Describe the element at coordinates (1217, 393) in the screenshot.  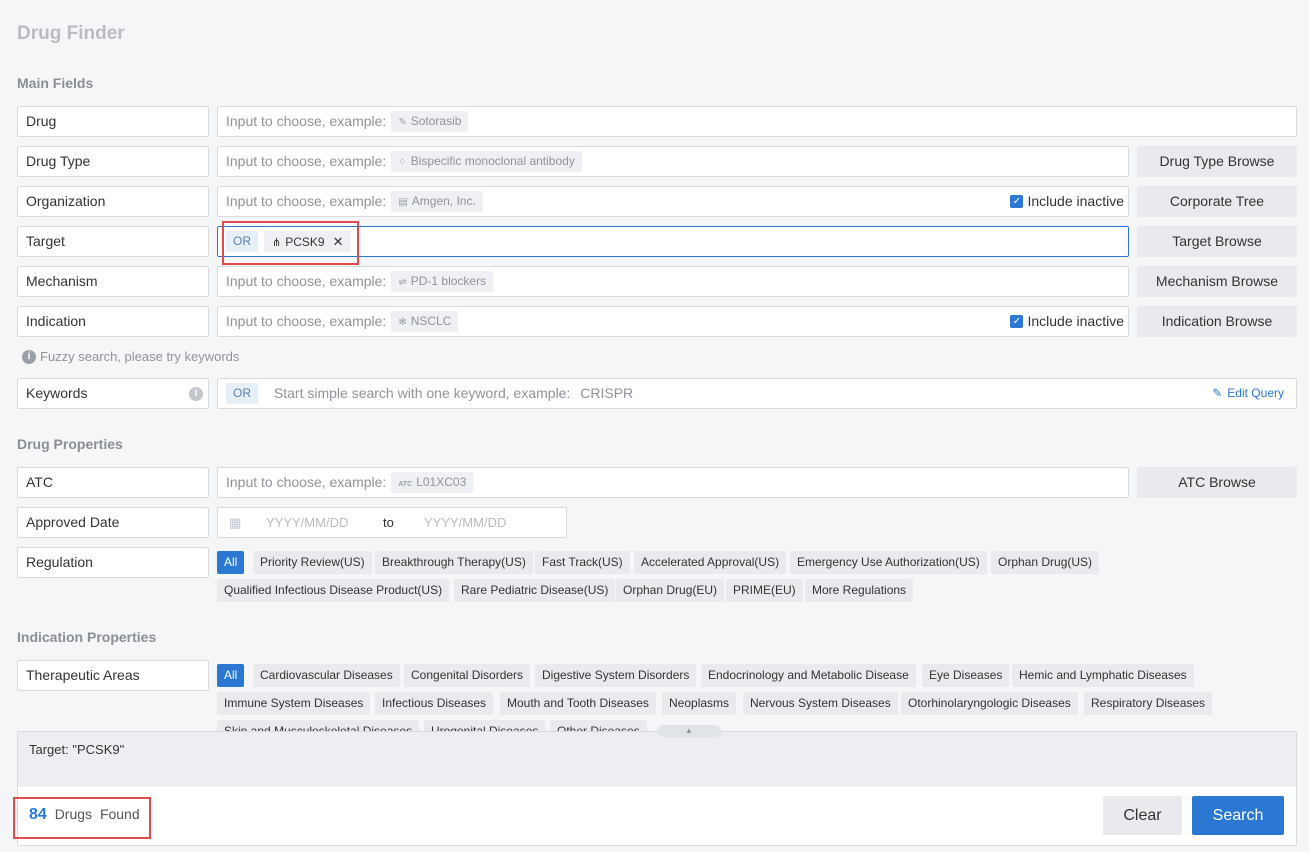
I see `pencil-icon: ✎` at that location.